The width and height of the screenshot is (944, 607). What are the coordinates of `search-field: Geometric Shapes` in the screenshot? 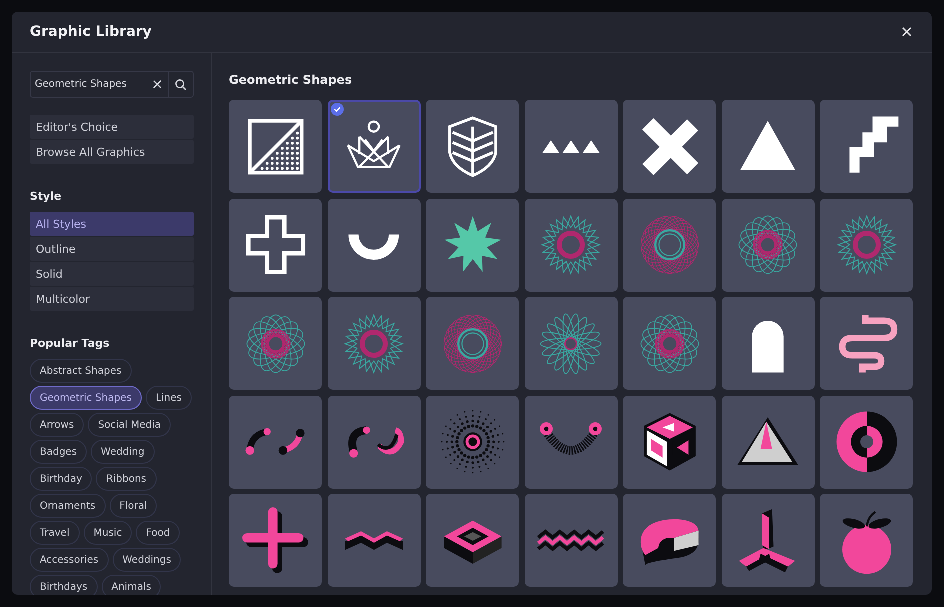 It's located at (89, 84).